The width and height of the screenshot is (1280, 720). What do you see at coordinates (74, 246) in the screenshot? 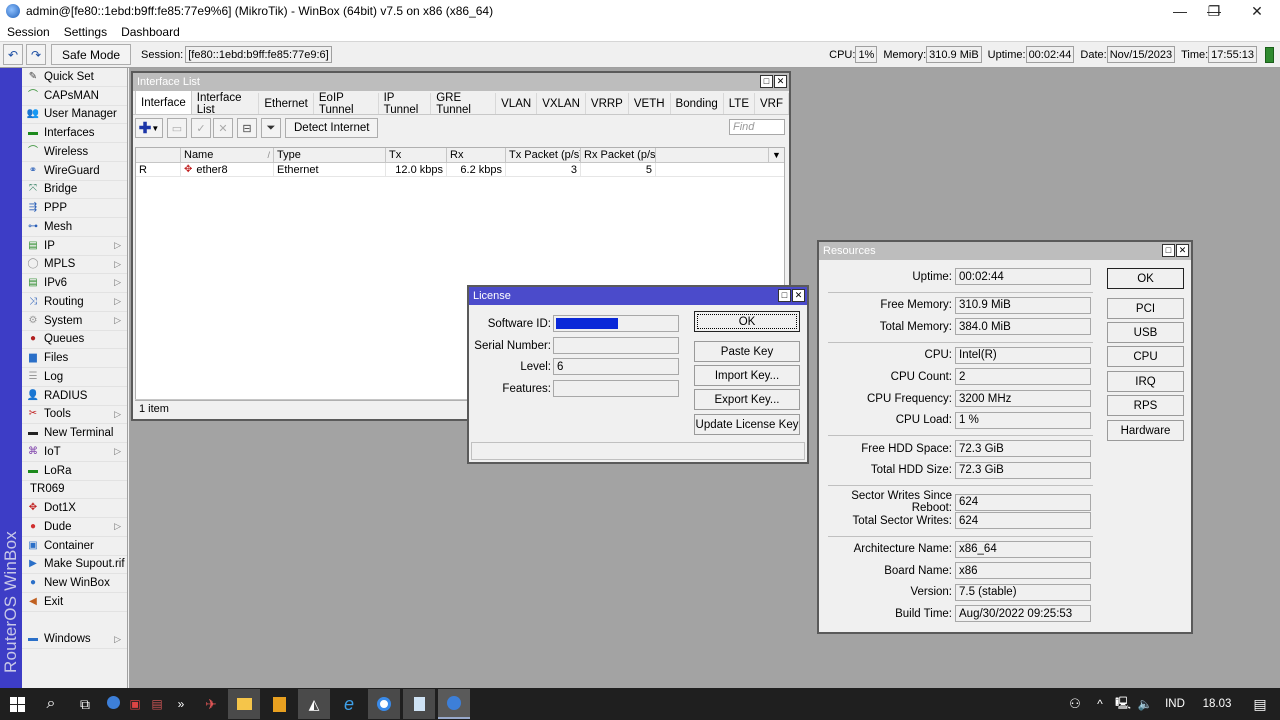
I see `sidebar-item-ip: ▤ IP ▷` at bounding box center [74, 246].